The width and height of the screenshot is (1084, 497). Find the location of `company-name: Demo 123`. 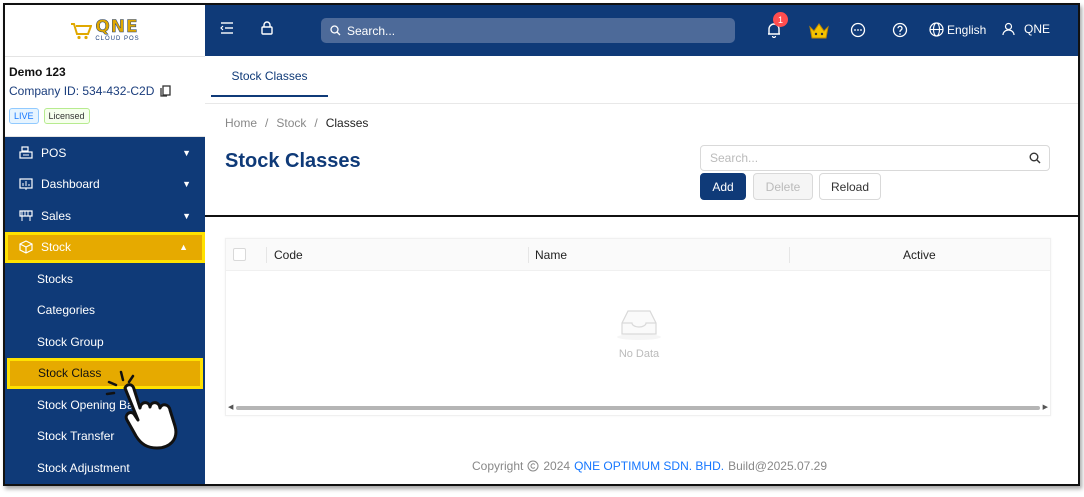

company-name: Demo 123 is located at coordinates (37, 72).